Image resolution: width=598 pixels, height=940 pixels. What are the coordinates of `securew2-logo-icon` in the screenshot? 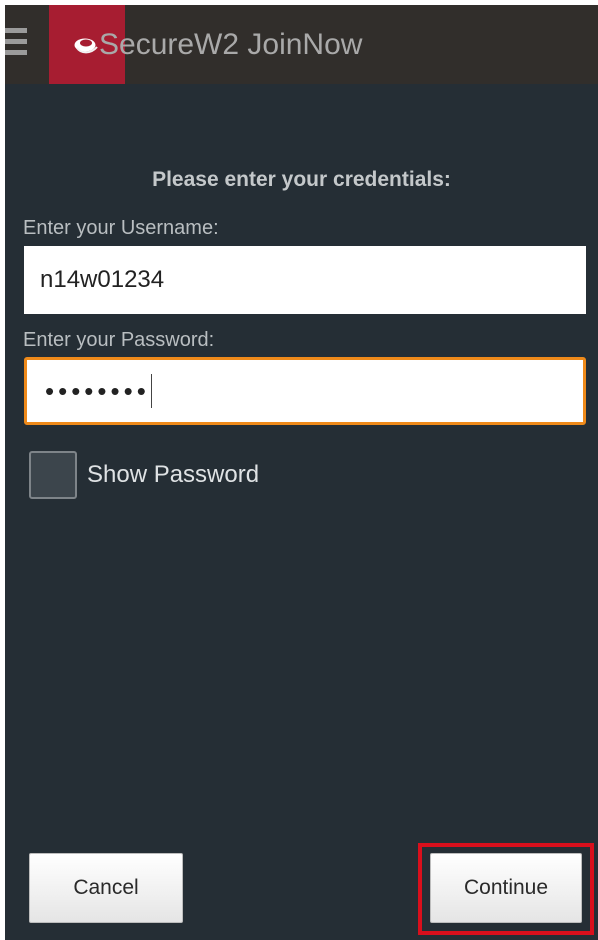 It's located at (86, 46).